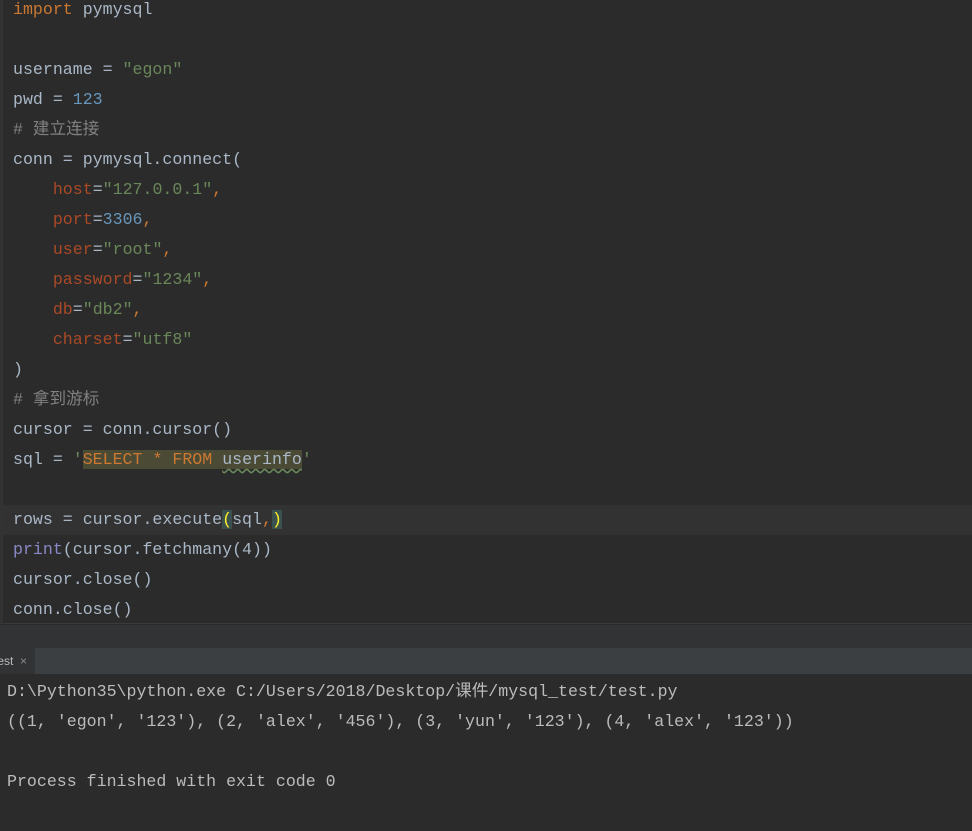  What do you see at coordinates (492, 70) in the screenshot?
I see `code-line: username = "egon"` at bounding box center [492, 70].